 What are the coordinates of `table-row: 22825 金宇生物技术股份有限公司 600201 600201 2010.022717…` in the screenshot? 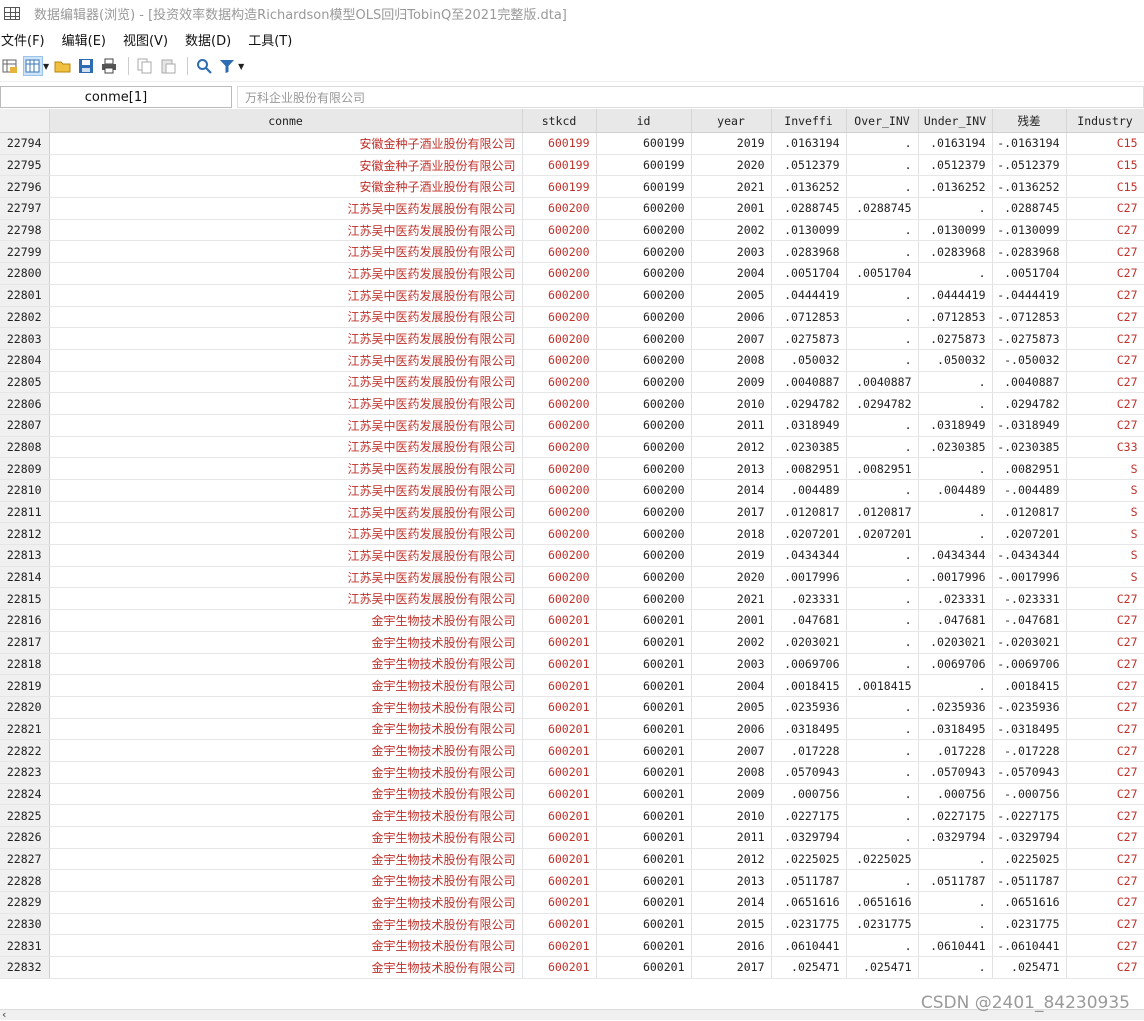 It's located at (572, 815).